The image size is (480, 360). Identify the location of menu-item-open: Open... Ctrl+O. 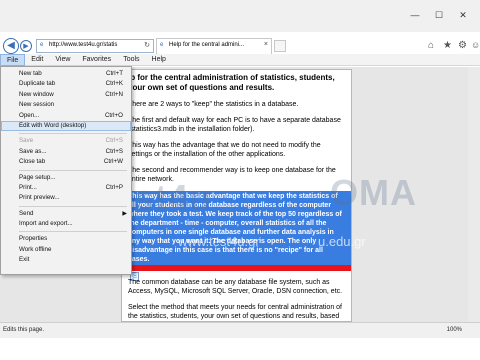
(66, 116).